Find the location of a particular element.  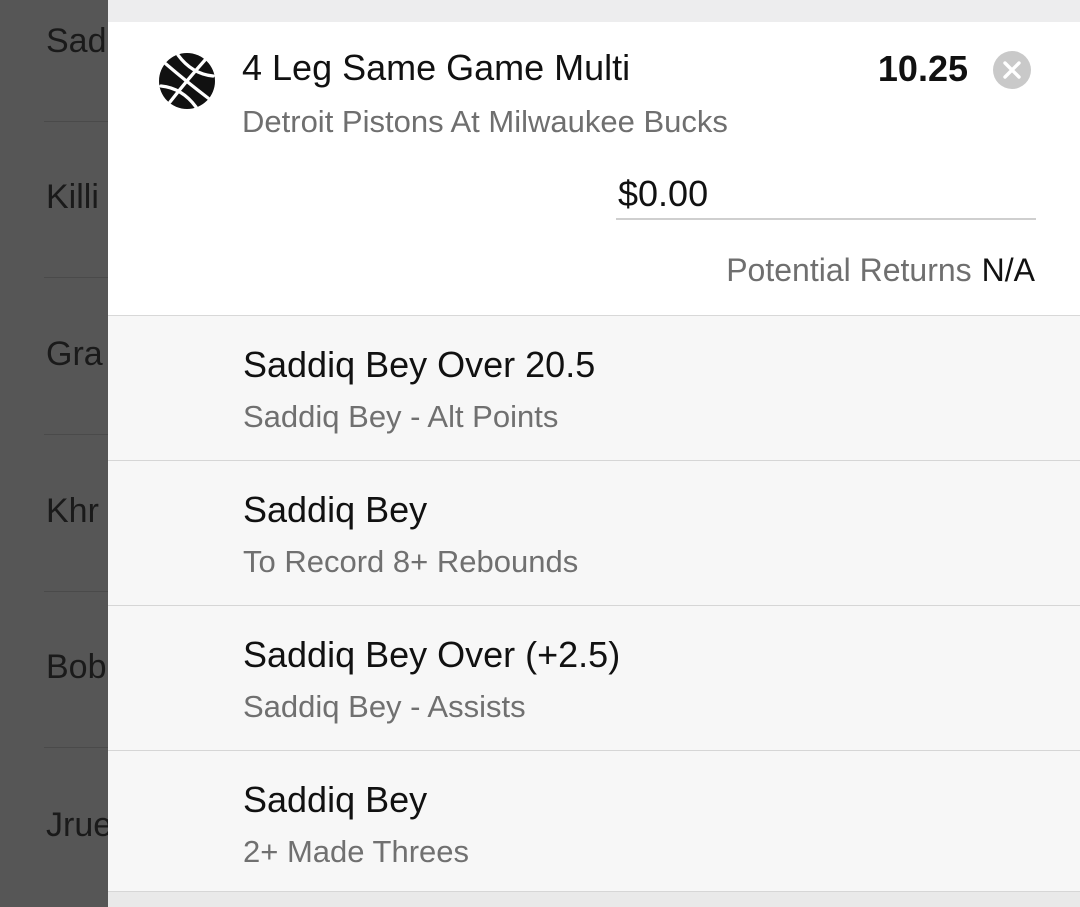

leg-title: Saddiq Bey Over (+2.5) is located at coordinates (432, 654).